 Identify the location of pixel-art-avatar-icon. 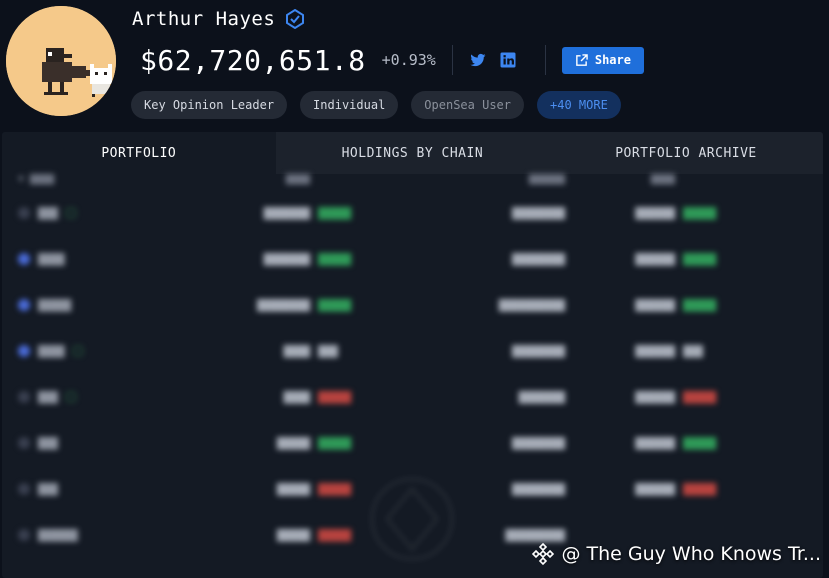
(61, 61).